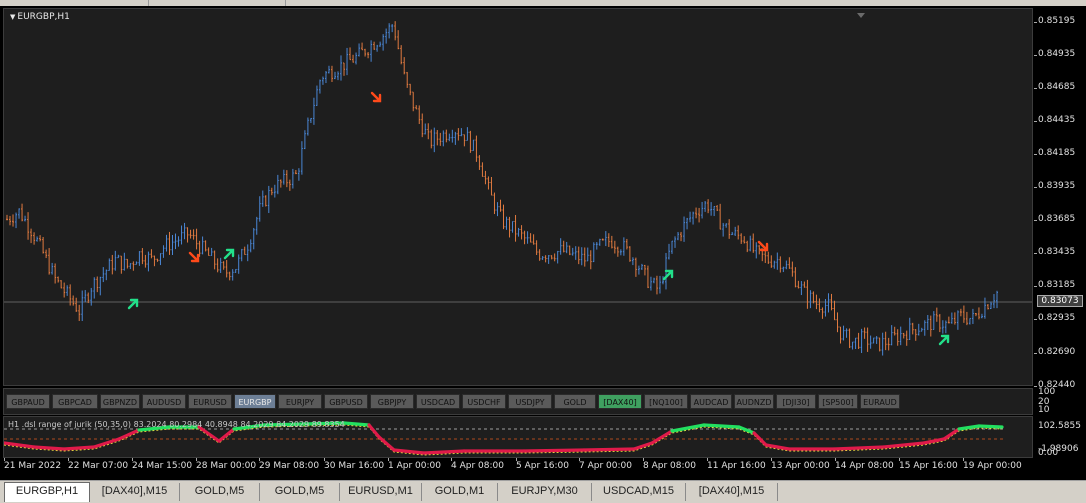 Image resolution: width=1086 pixels, height=503 pixels. What do you see at coordinates (1060, 401) in the screenshot?
I see `symbol-bar-axis: 100 20 10` at bounding box center [1060, 401].